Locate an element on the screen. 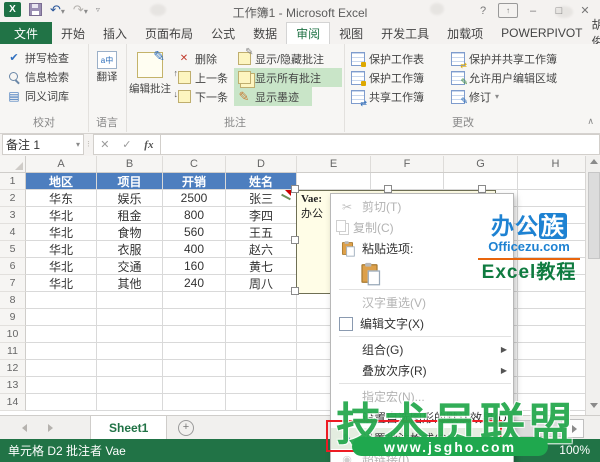  maximize-button: □ is located at coordinates (559, 10).